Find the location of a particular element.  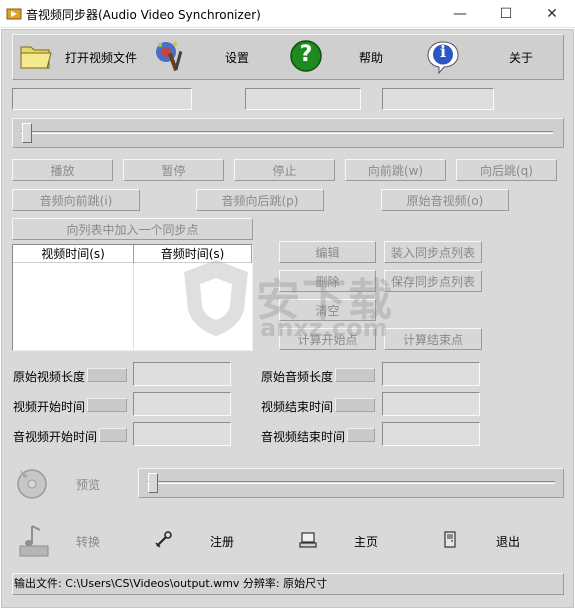

orig-video-length-label: 原始视频长度 is located at coordinates (49, 377).